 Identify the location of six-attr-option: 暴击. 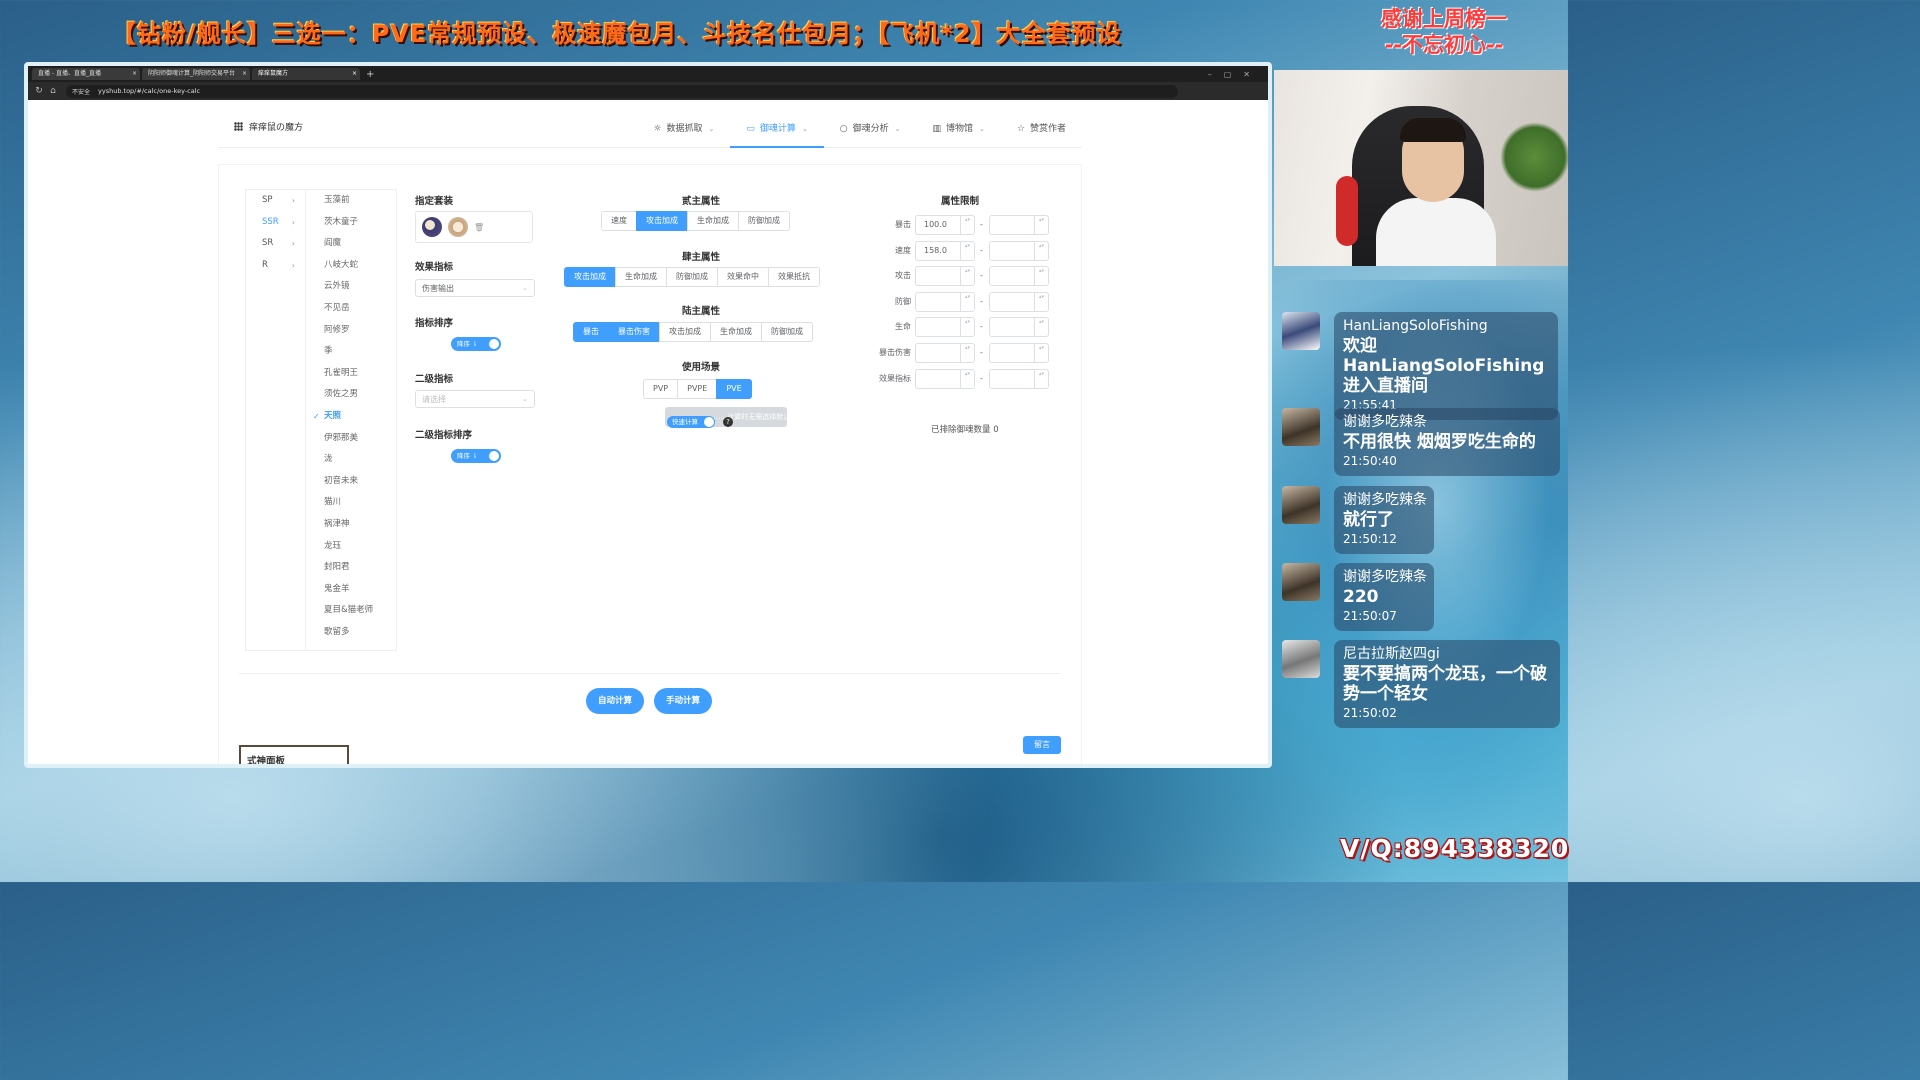
(591, 332).